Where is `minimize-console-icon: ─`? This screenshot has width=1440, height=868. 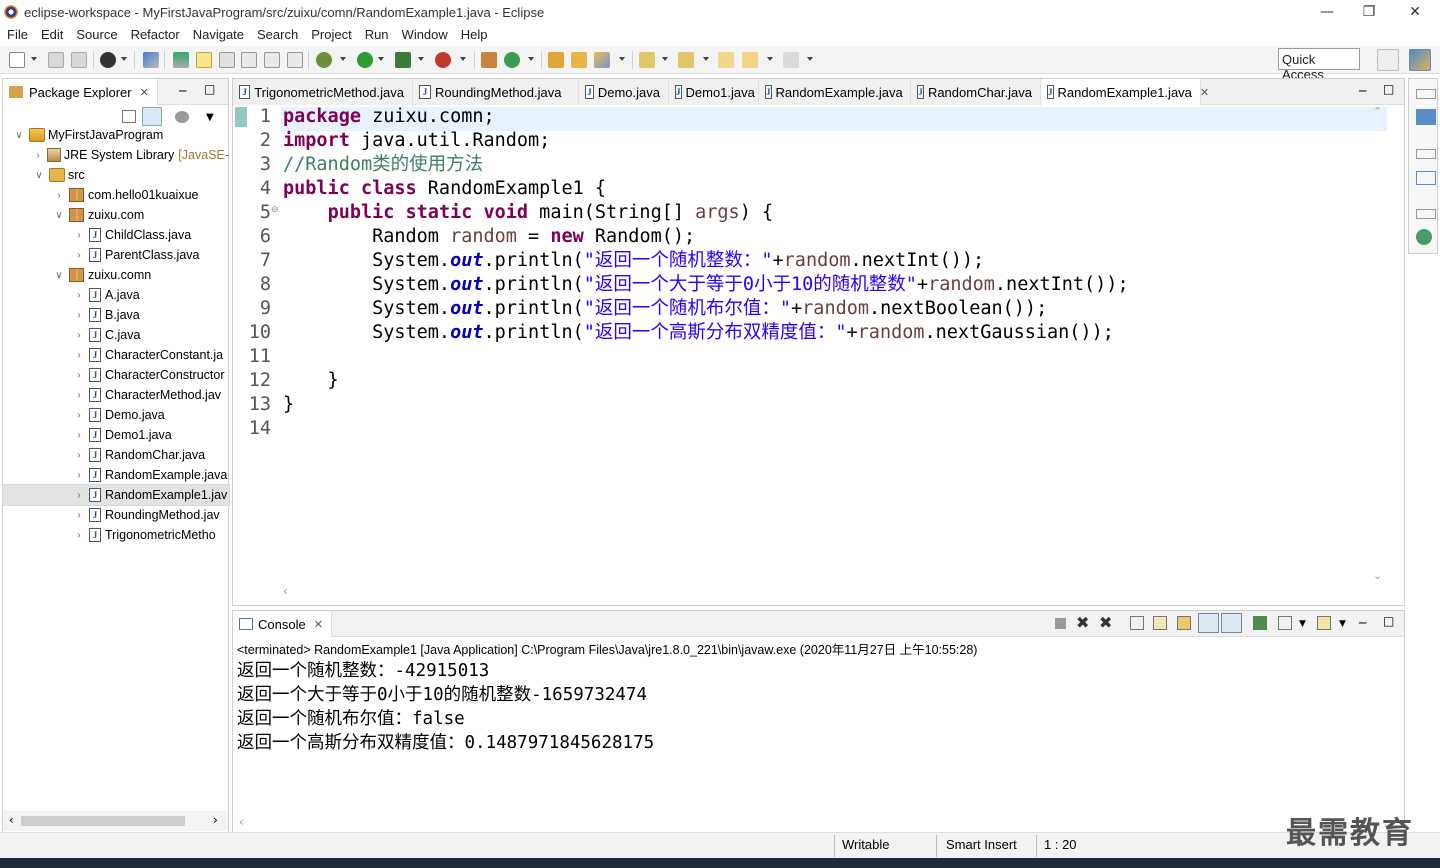 minimize-console-icon: ─ is located at coordinates (1362, 623).